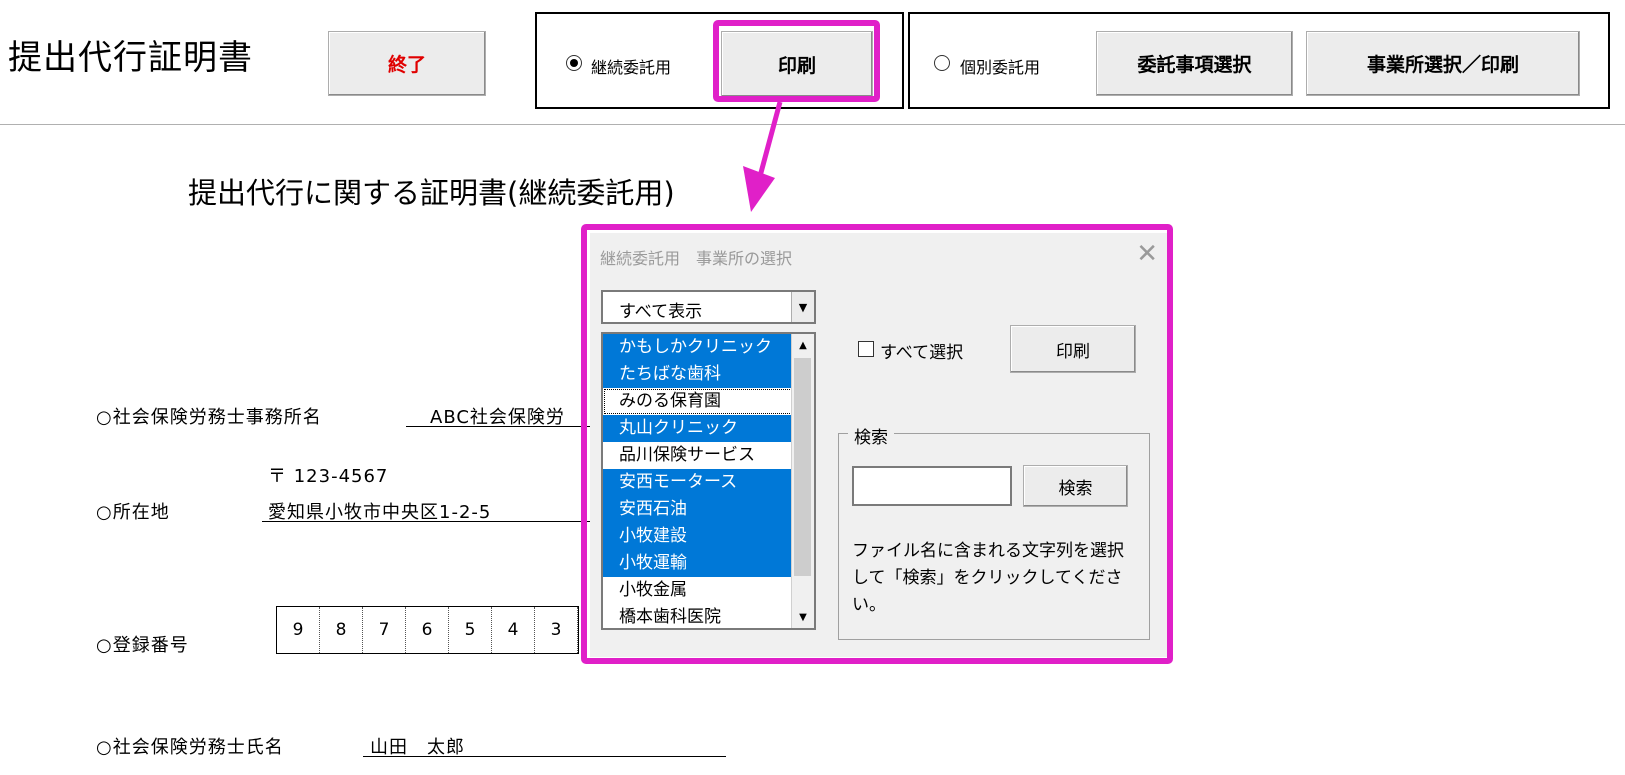 The image size is (1625, 775). What do you see at coordinates (133, 512) in the screenshot?
I see `address-label: ○所在地` at bounding box center [133, 512].